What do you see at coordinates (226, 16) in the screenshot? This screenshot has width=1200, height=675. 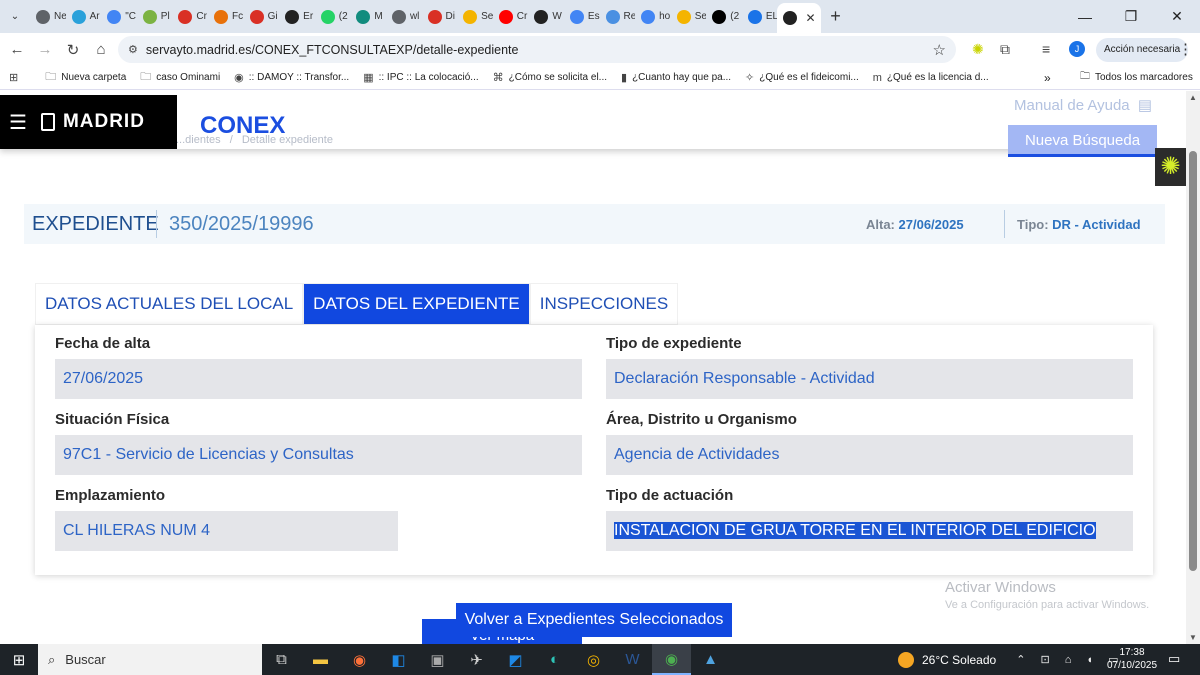 I see `browser-tab: Fc` at bounding box center [226, 16].